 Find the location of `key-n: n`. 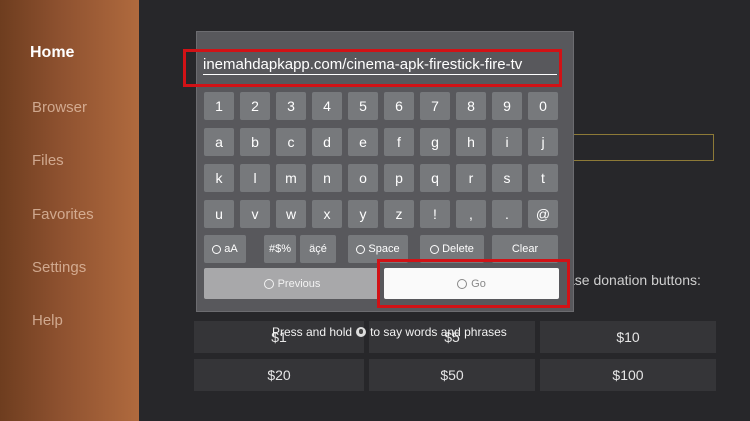

key-n: n is located at coordinates (327, 178).